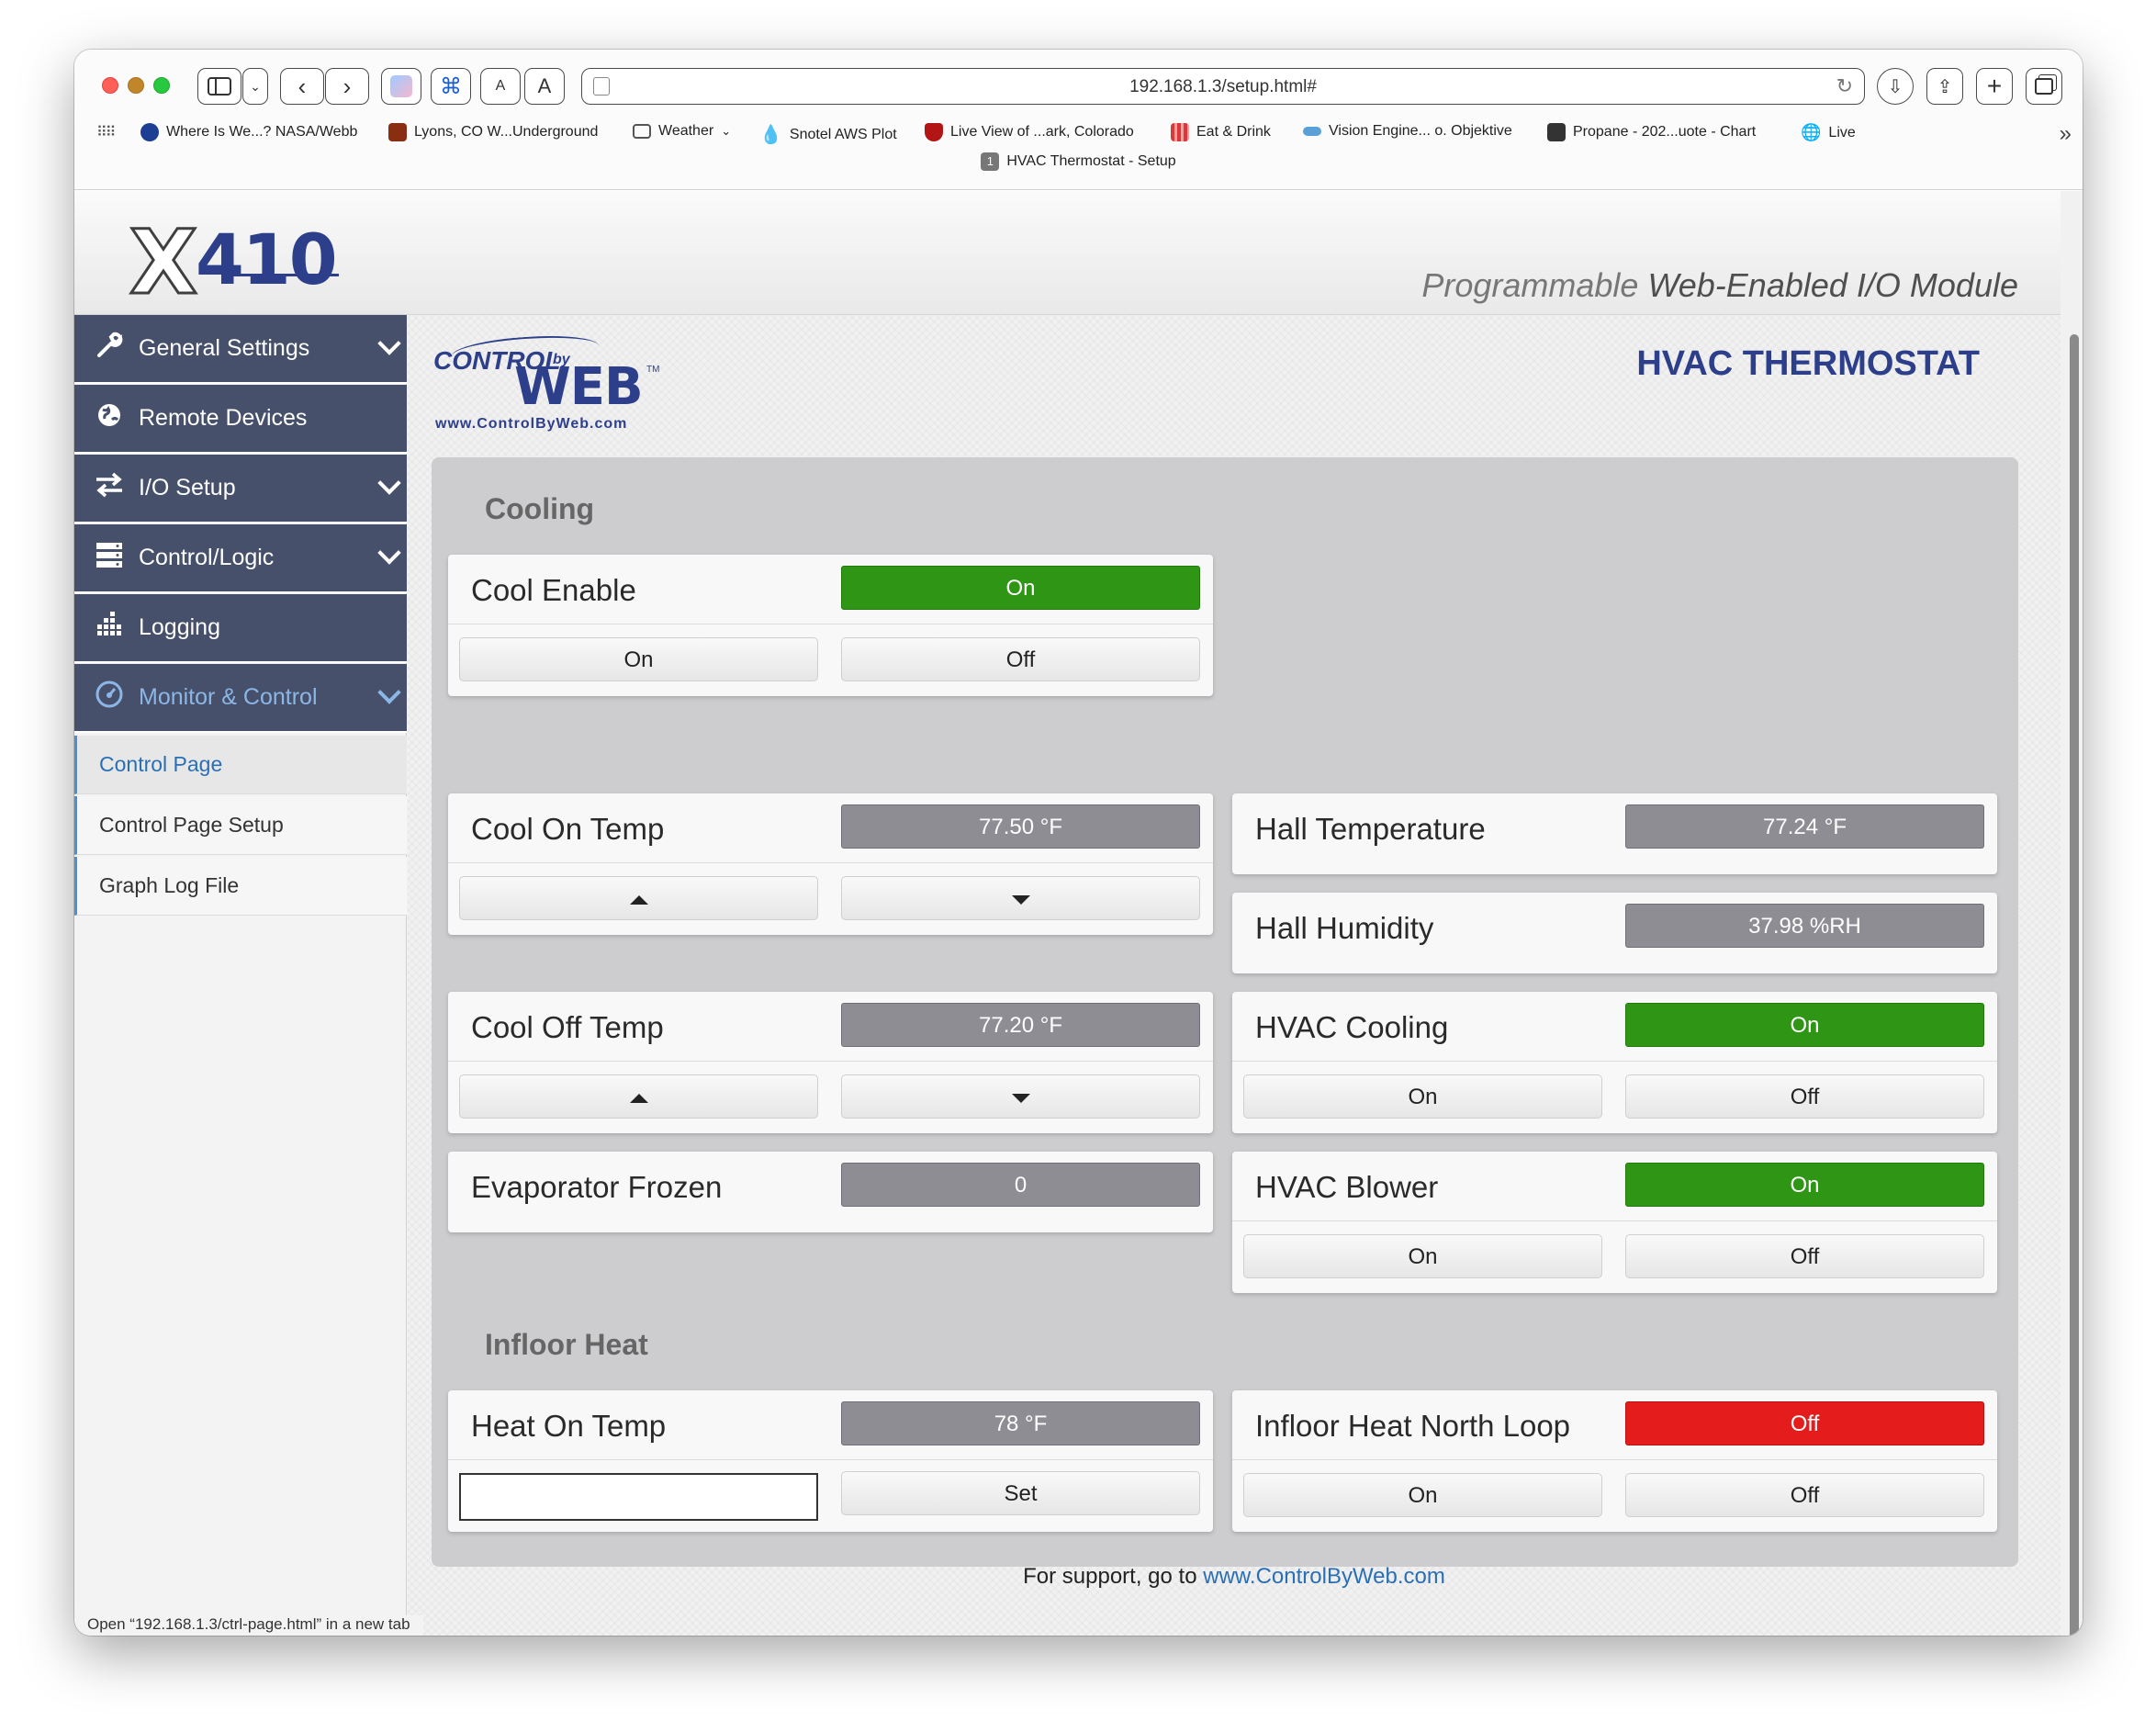 The height and width of the screenshot is (1732, 2156). Describe the element at coordinates (255, 86) in the screenshot. I see `tab-group-dropdown: ⌄` at that location.